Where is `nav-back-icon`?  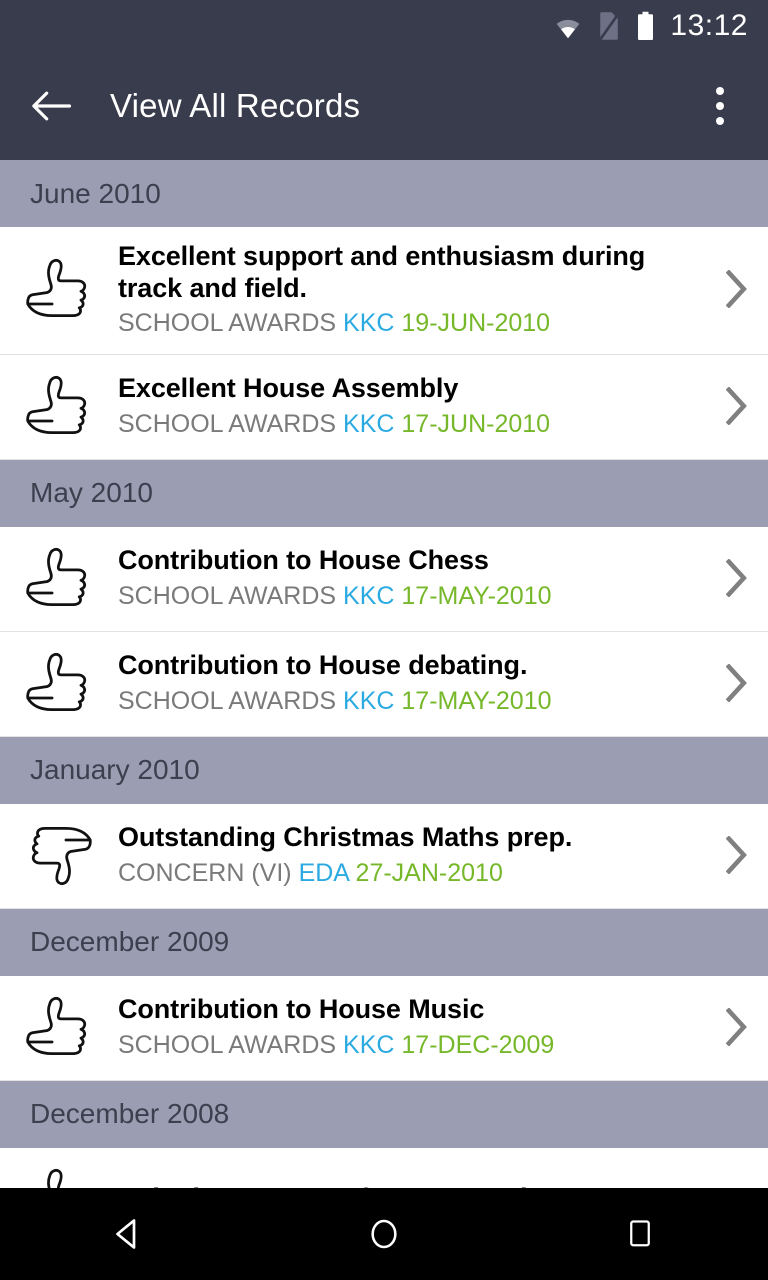 nav-back-icon is located at coordinates (126, 1234).